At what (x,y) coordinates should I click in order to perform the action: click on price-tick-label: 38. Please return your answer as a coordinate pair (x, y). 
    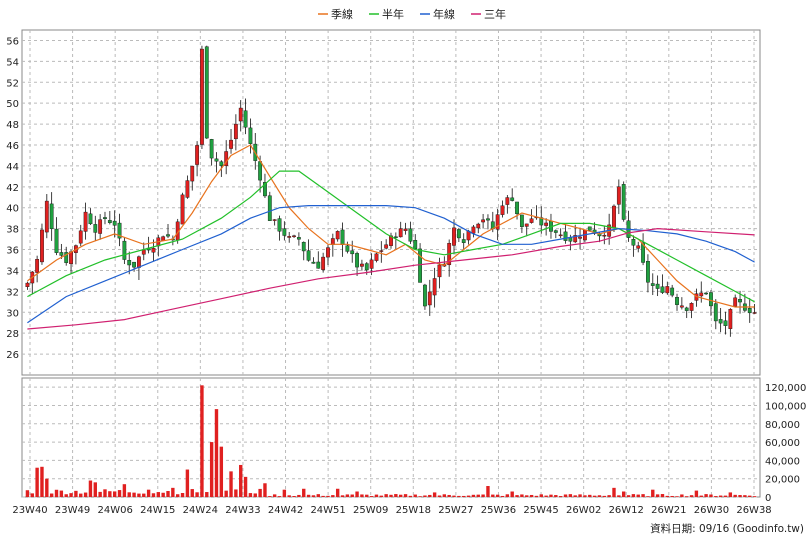
    Looking at the image, I should click on (12, 230).